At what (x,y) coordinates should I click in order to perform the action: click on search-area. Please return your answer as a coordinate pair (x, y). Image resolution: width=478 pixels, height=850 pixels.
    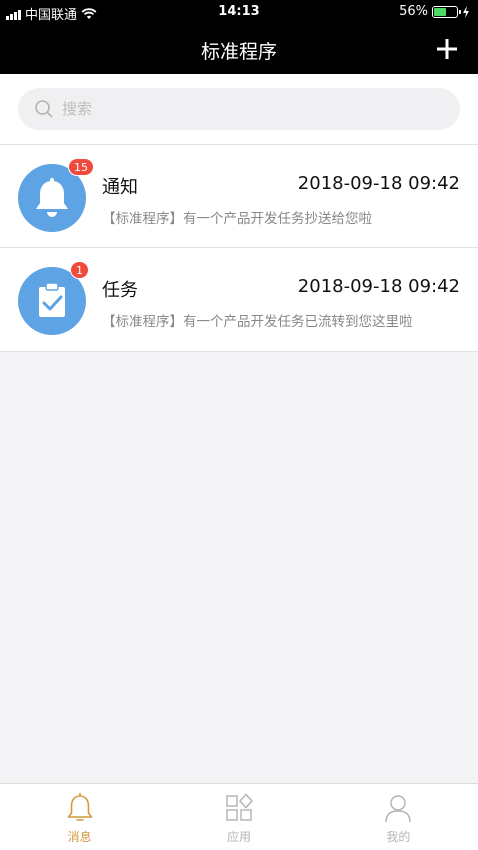
    Looking at the image, I should click on (239, 109).